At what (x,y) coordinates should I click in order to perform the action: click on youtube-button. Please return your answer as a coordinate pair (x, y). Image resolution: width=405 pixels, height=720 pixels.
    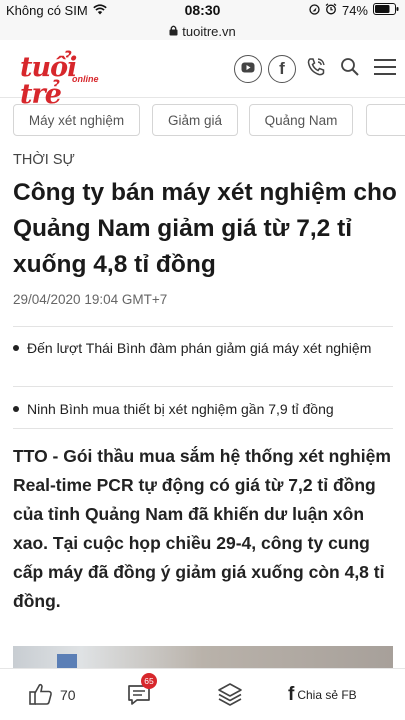
    Looking at the image, I should click on (248, 69).